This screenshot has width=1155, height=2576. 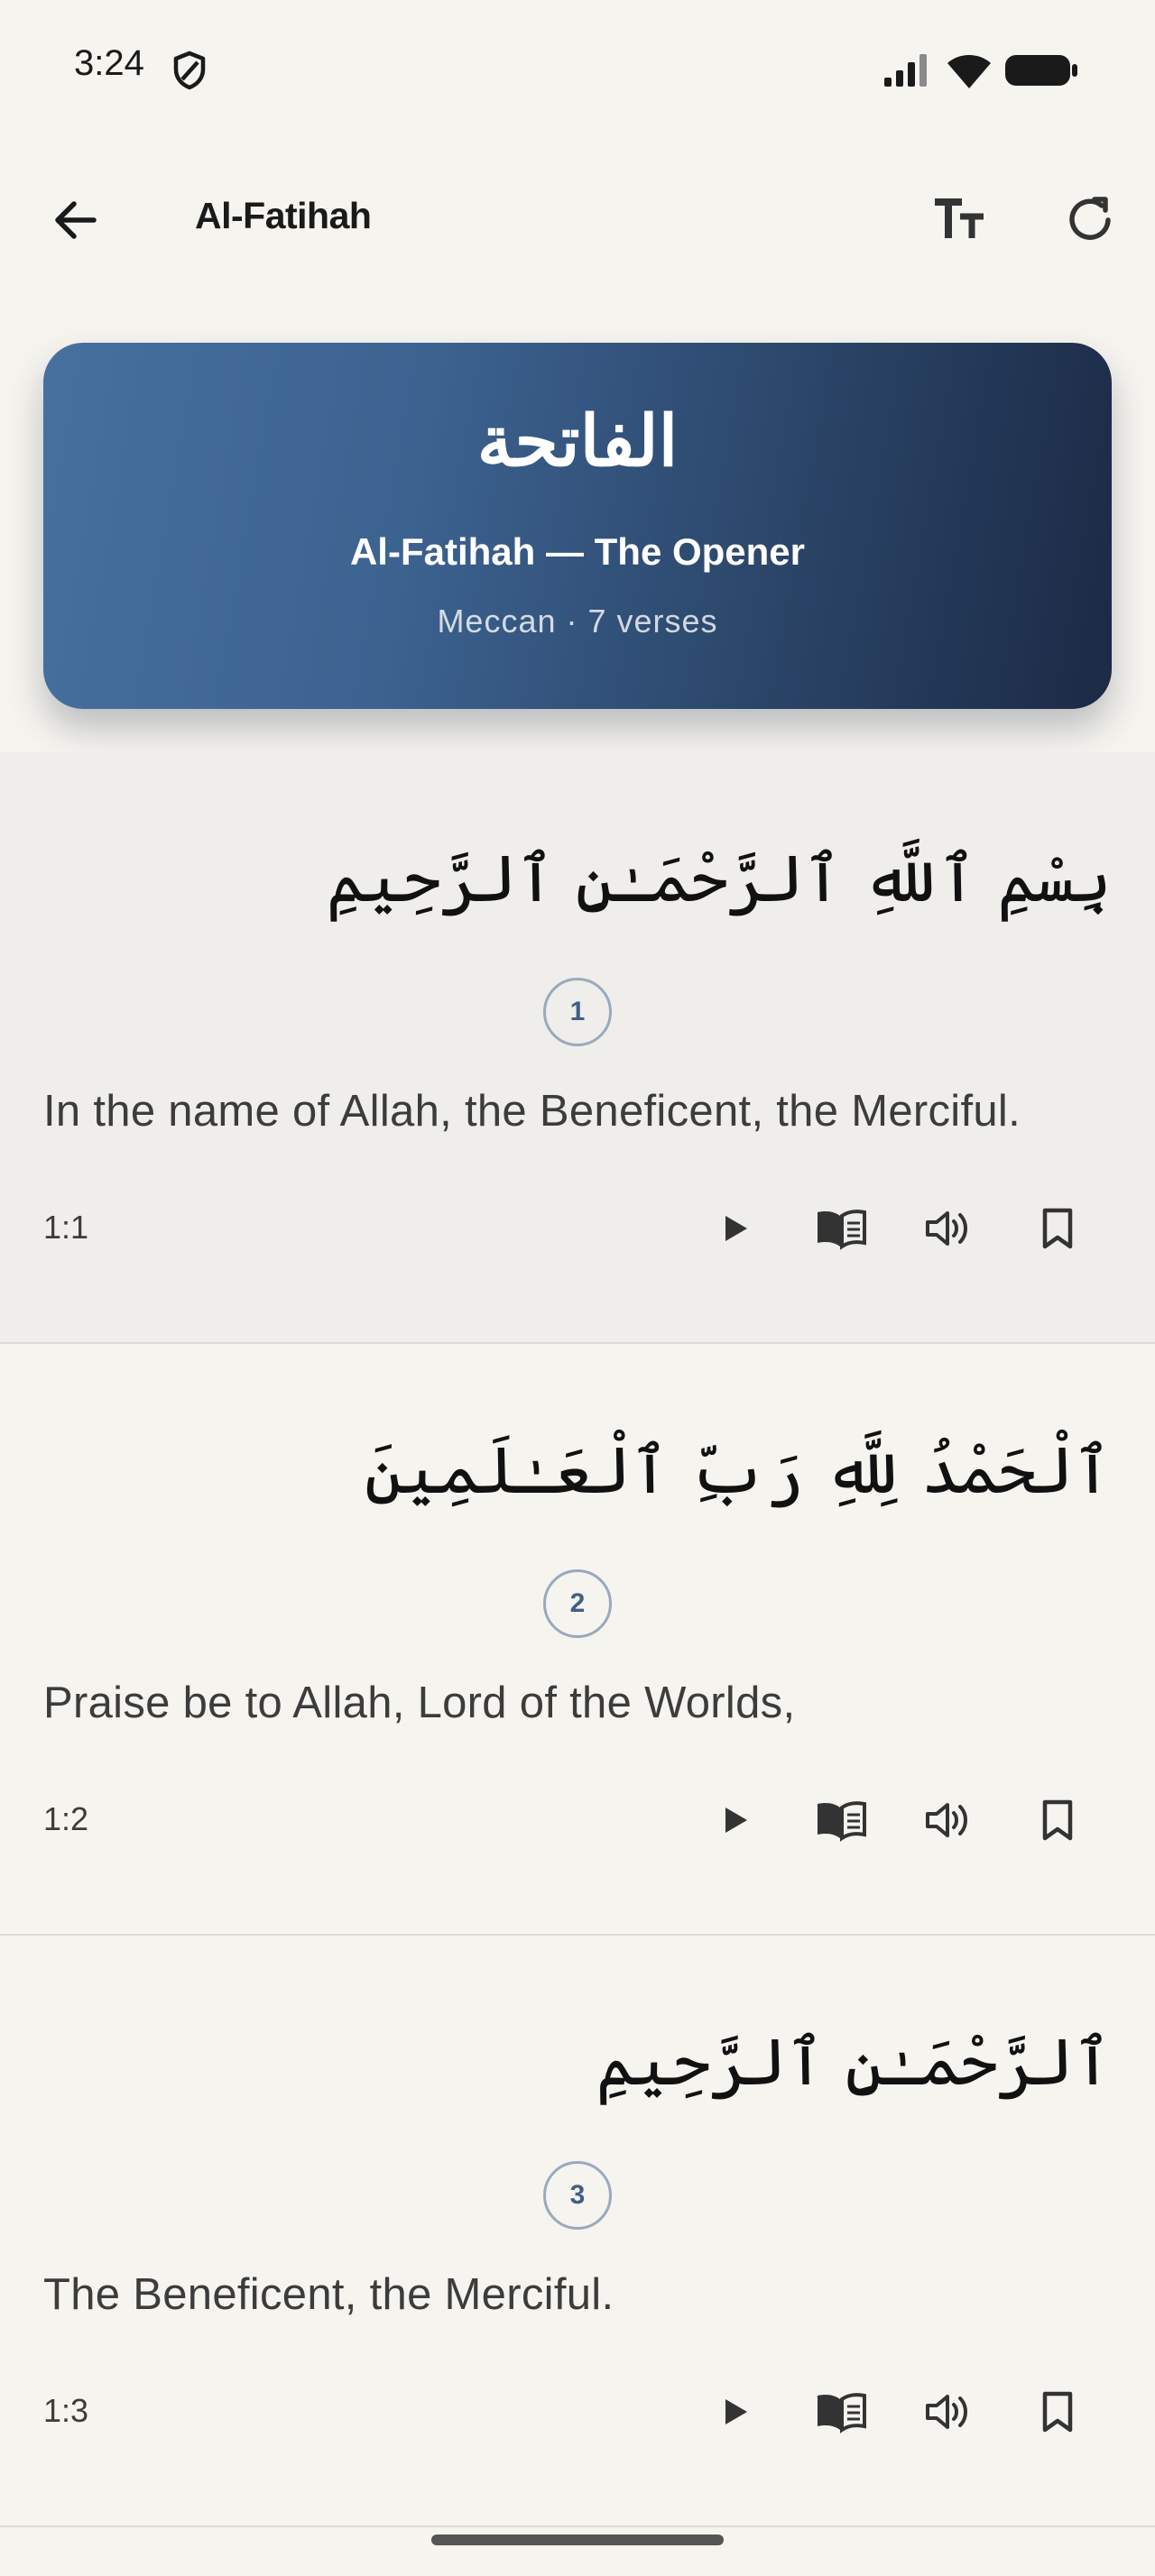 I want to click on battery-icon, so click(x=1041, y=70).